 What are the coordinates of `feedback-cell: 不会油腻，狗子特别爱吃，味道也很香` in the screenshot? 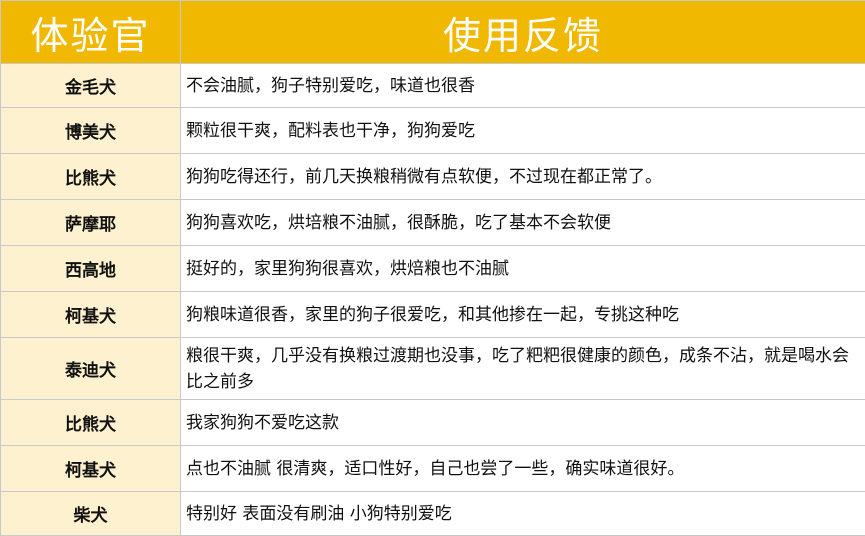 It's located at (523, 86).